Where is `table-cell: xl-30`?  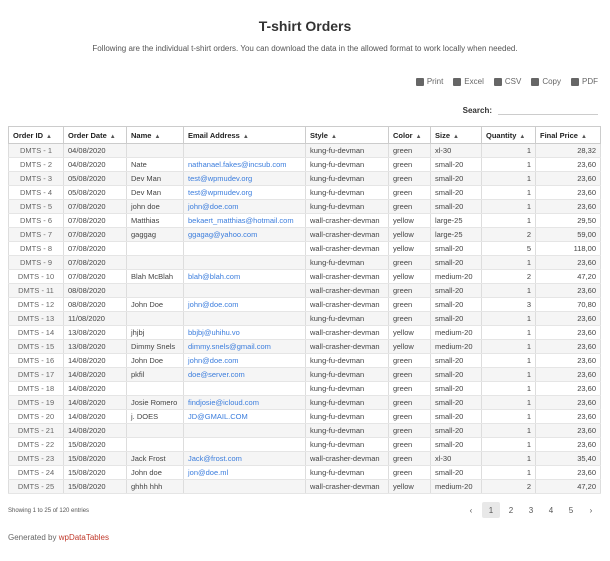 table-cell: xl-30 is located at coordinates (456, 150).